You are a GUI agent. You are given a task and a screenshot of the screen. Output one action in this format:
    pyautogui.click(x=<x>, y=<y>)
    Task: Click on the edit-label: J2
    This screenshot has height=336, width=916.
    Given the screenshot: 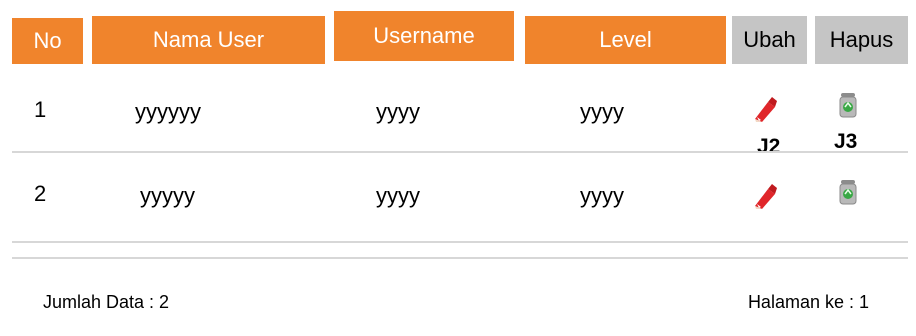 What is the action you would take?
    pyautogui.click(x=769, y=146)
    